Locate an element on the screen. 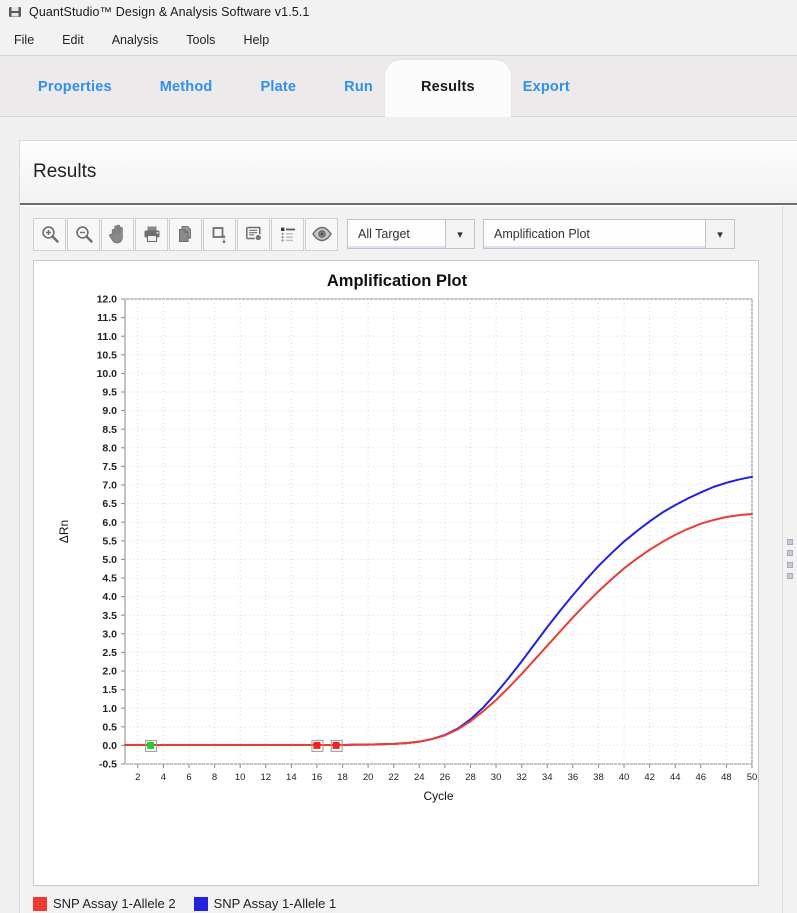 This screenshot has height=913, width=797. menu-item-analysis: Analysis is located at coordinates (135, 40).